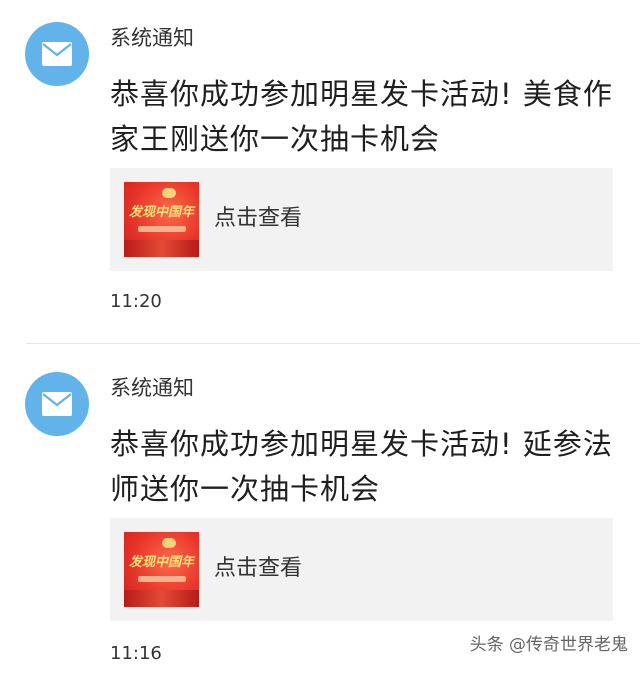 The width and height of the screenshot is (640, 673). Describe the element at coordinates (361, 466) in the screenshot. I see `message-text: 恭喜你成功参加明星发卡活动! 延参法师送你一次抽卡机会` at that location.